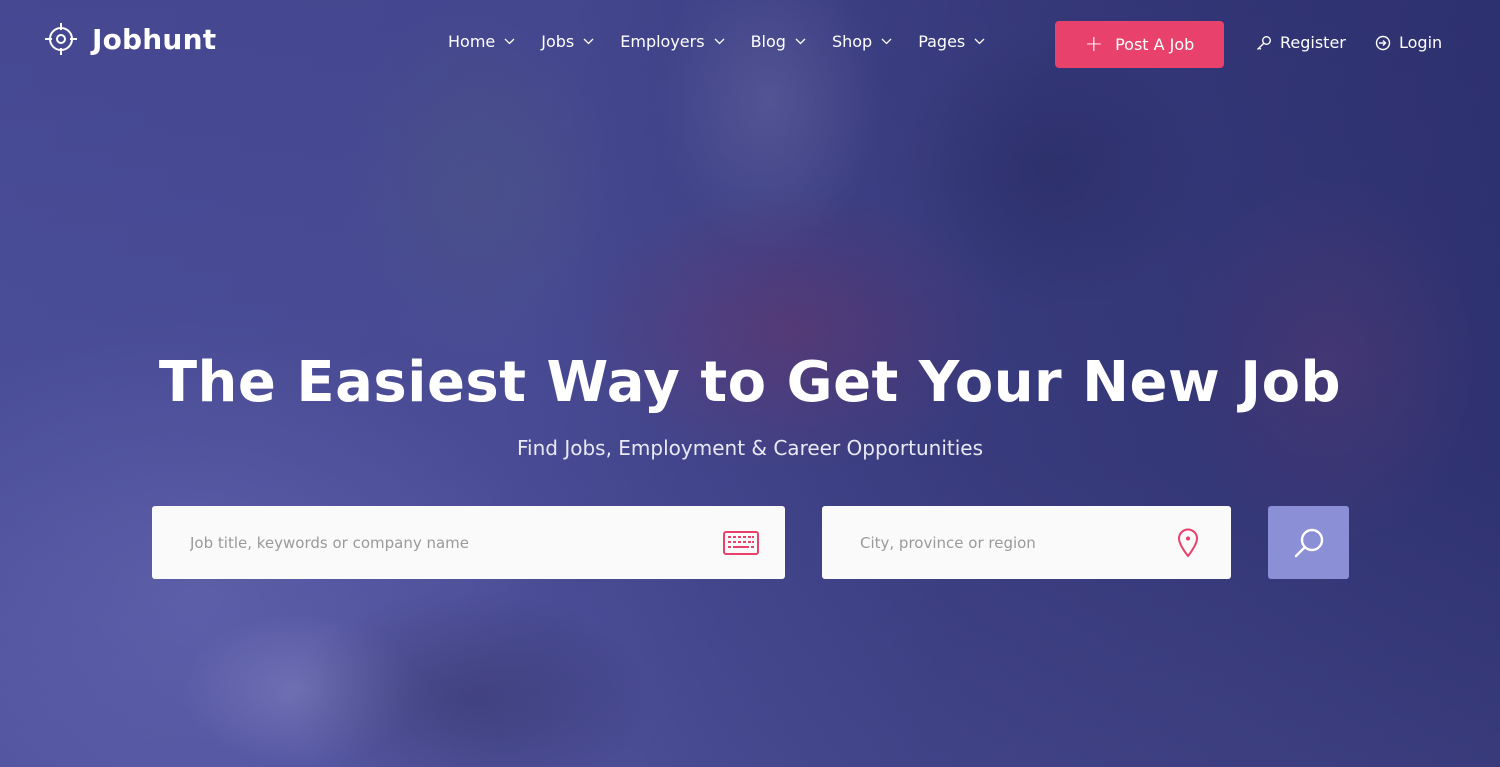 The height and width of the screenshot is (767, 1500). Describe the element at coordinates (729, 41) in the screenshot. I see `main-nav: Home Jobs Employers Blog Shop Pages` at that location.